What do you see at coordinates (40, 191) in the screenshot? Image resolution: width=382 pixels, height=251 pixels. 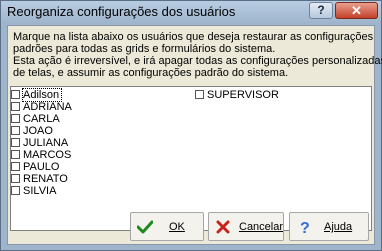 I see `user-label: SILVIA` at bounding box center [40, 191].